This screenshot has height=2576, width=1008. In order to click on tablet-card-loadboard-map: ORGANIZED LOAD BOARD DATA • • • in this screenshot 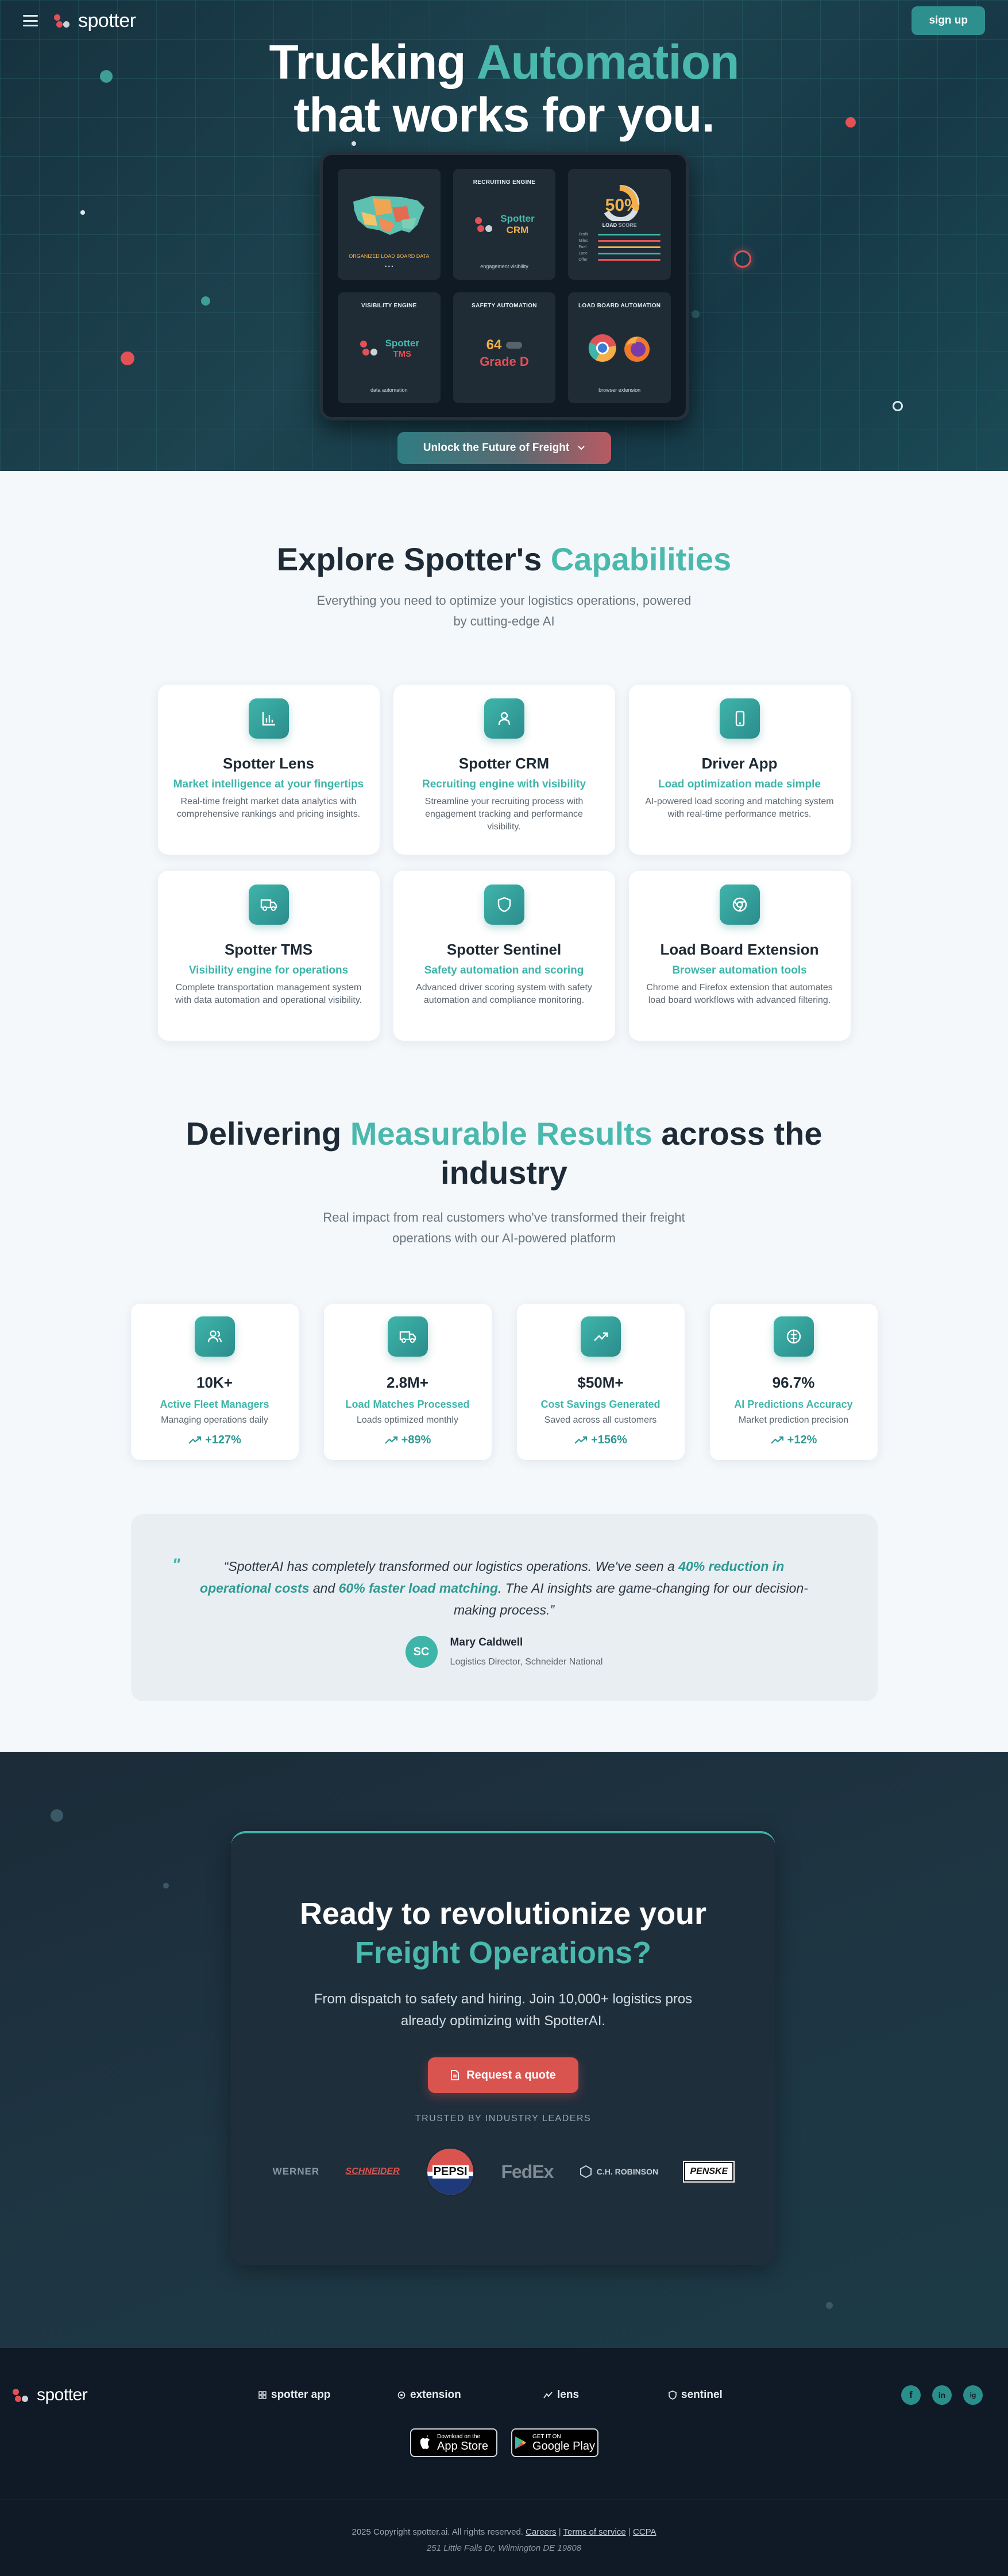, I will do `click(389, 224)`.